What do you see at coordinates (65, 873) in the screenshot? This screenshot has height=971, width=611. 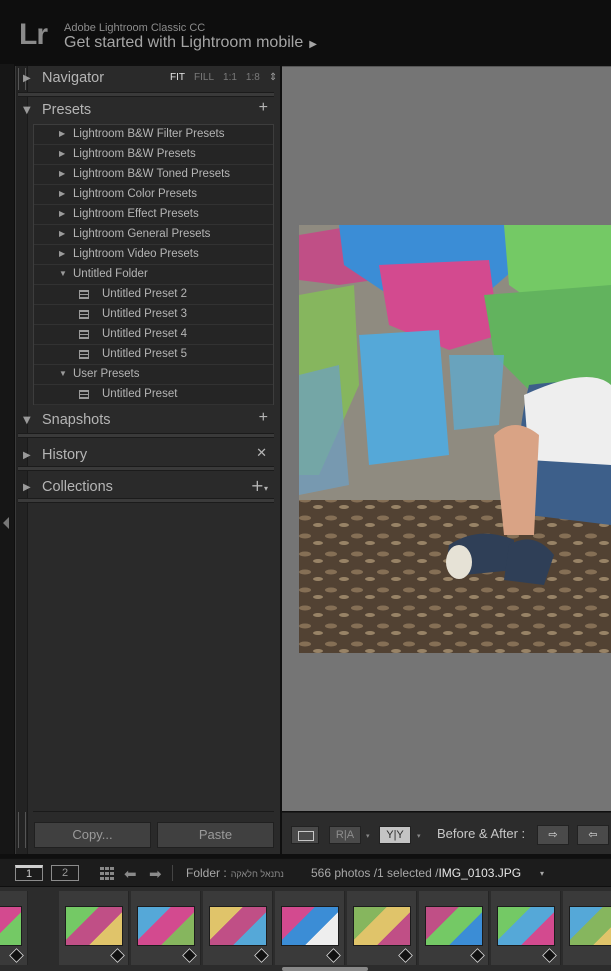 I see `secondary-monitor-button: 2` at bounding box center [65, 873].